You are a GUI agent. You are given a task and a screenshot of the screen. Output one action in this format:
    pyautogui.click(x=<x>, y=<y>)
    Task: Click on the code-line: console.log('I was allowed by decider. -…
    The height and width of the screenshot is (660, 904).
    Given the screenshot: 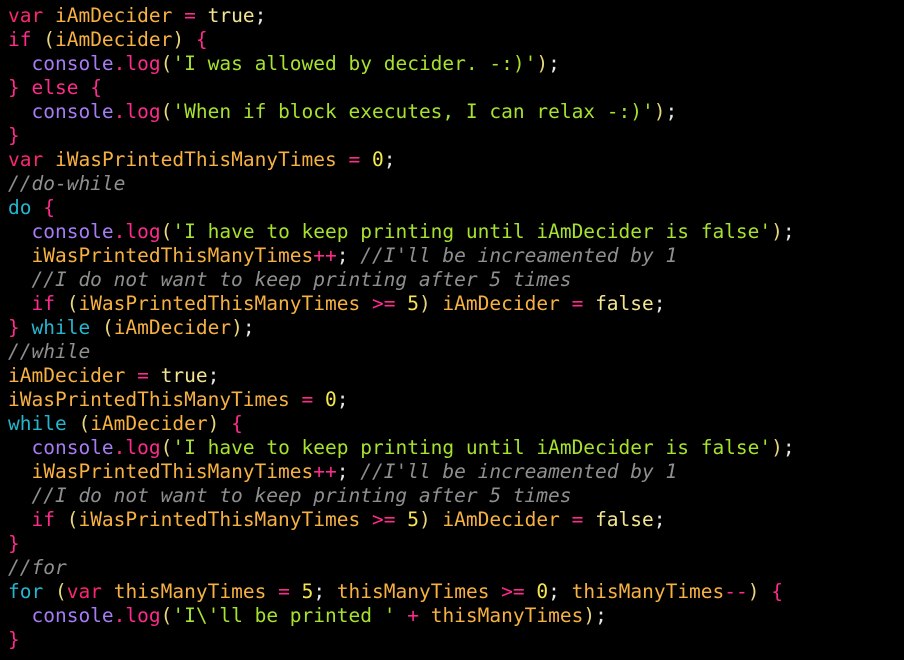 What is the action you would take?
    pyautogui.click(x=456, y=64)
    